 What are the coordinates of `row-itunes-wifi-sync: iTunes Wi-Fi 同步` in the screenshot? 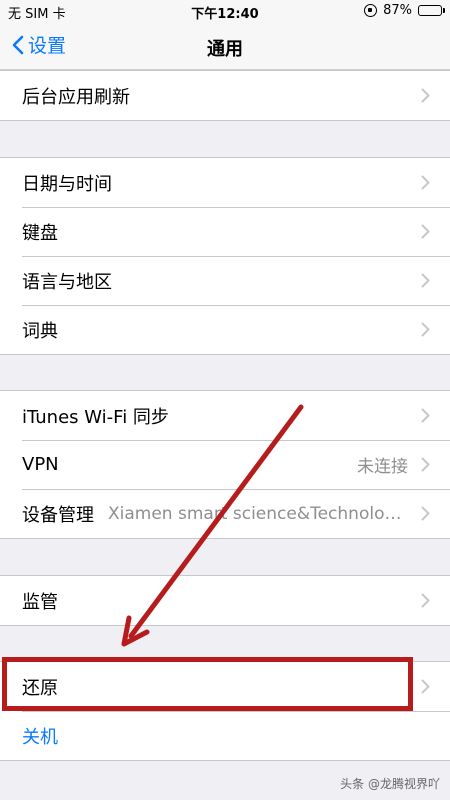 It's located at (225, 415).